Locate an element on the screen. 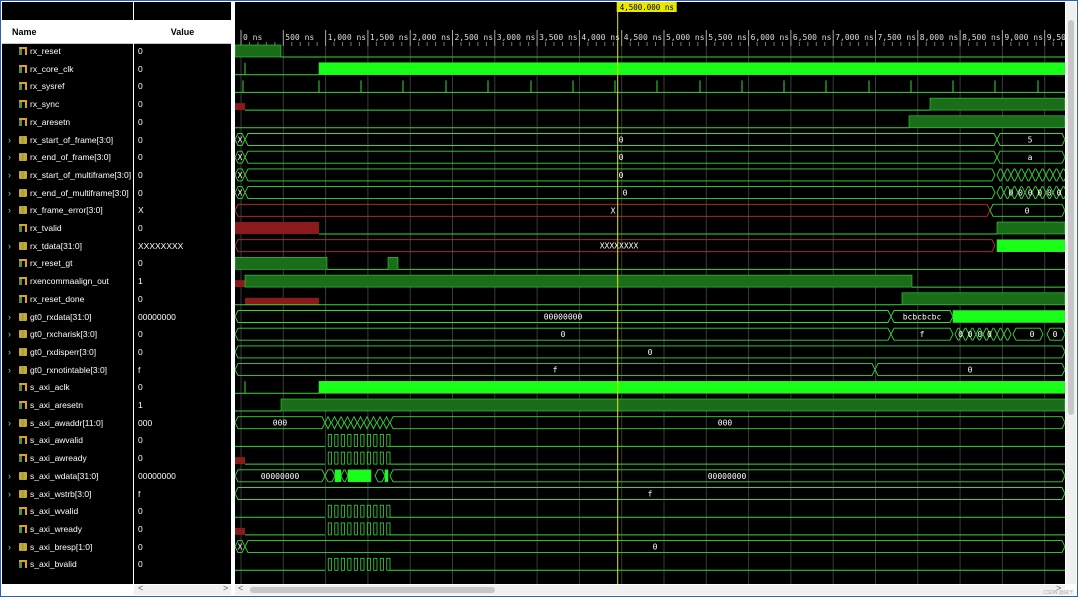  vertical-scroll-thumb is located at coordinates (1071, 217).